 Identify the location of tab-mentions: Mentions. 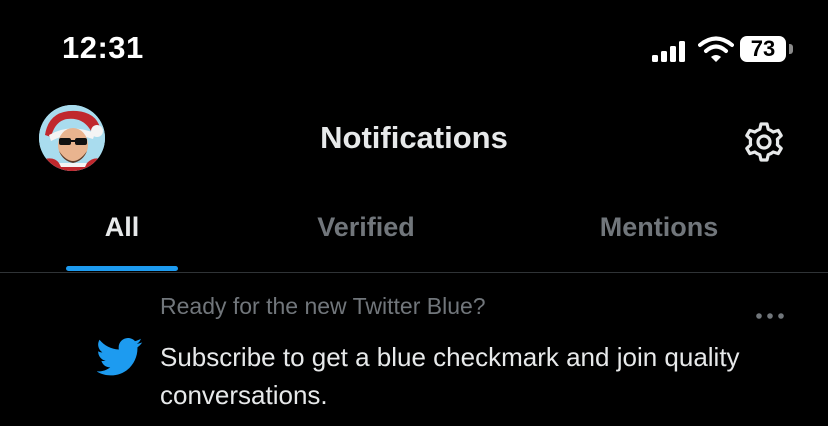
(659, 227).